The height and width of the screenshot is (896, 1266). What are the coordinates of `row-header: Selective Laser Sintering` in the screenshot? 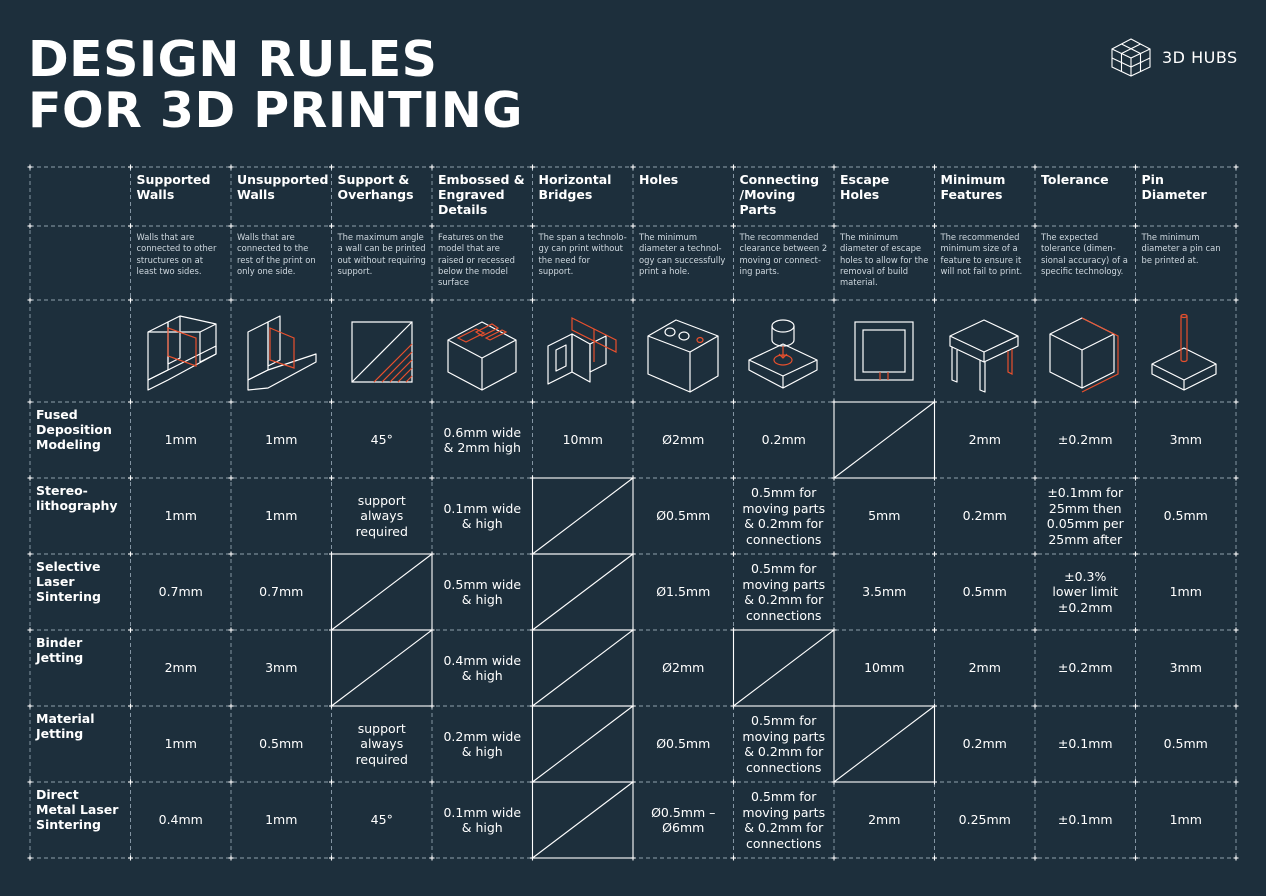 It's located at (68, 581).